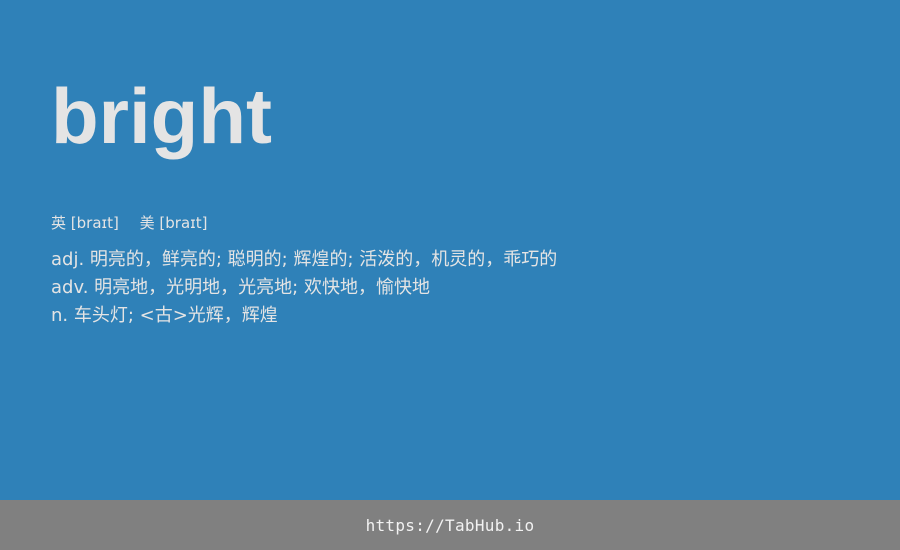 This screenshot has height=550, width=900. I want to click on phonetic-uk-region: 英, so click(59, 223).